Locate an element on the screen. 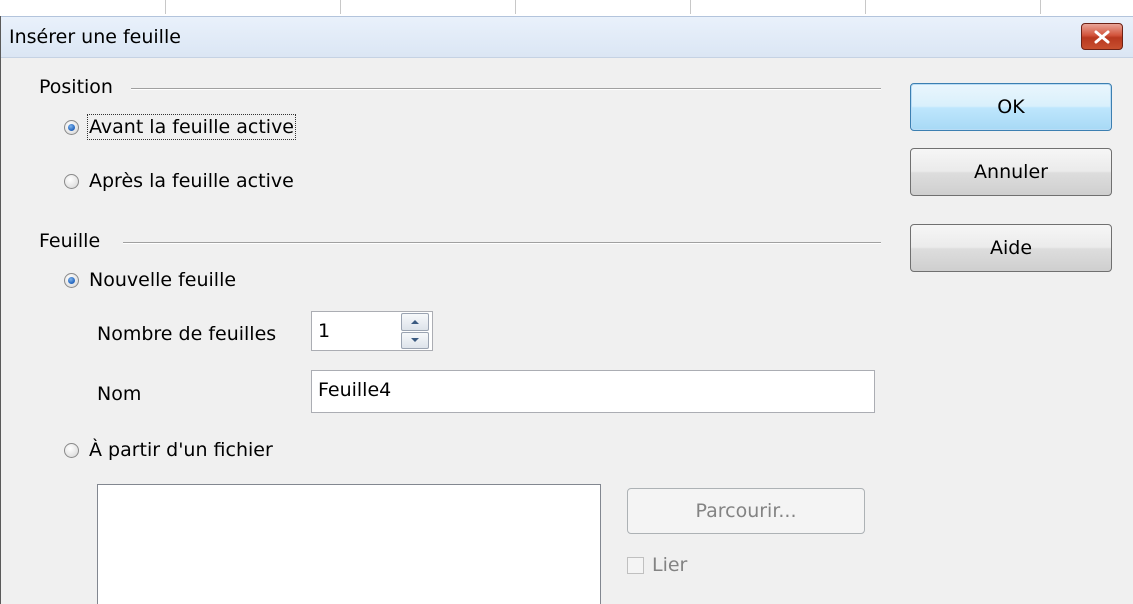  radio-new-sheet: Nouvelle feuille is located at coordinates (150, 280).